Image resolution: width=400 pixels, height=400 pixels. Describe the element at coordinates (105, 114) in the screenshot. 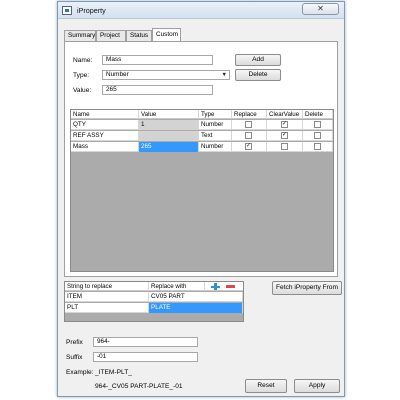

I see `column-header-name: Name` at that location.